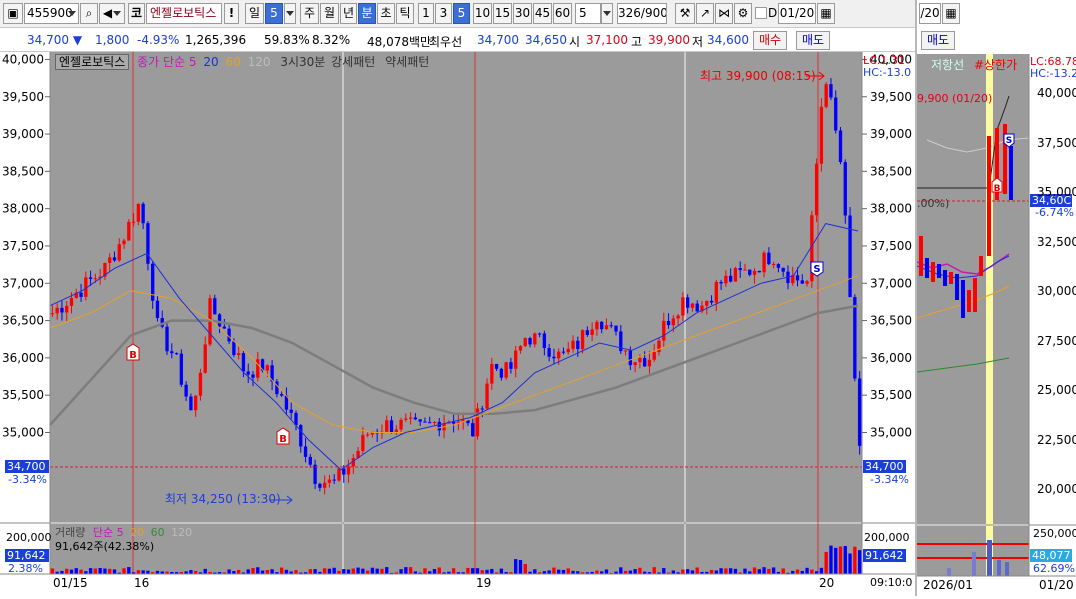 The image size is (1076, 599). Describe the element at coordinates (302, 62) in the screenshot. I see `legend-indicator-close: 3시30분` at that location.